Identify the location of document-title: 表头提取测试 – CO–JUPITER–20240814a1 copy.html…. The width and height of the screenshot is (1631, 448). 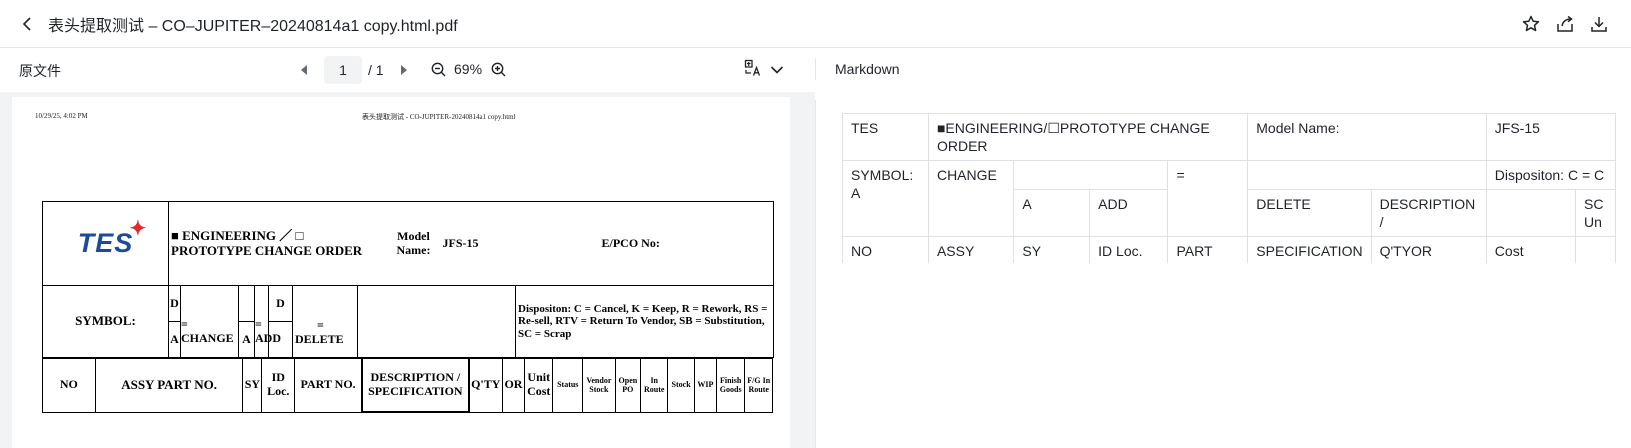
(253, 26).